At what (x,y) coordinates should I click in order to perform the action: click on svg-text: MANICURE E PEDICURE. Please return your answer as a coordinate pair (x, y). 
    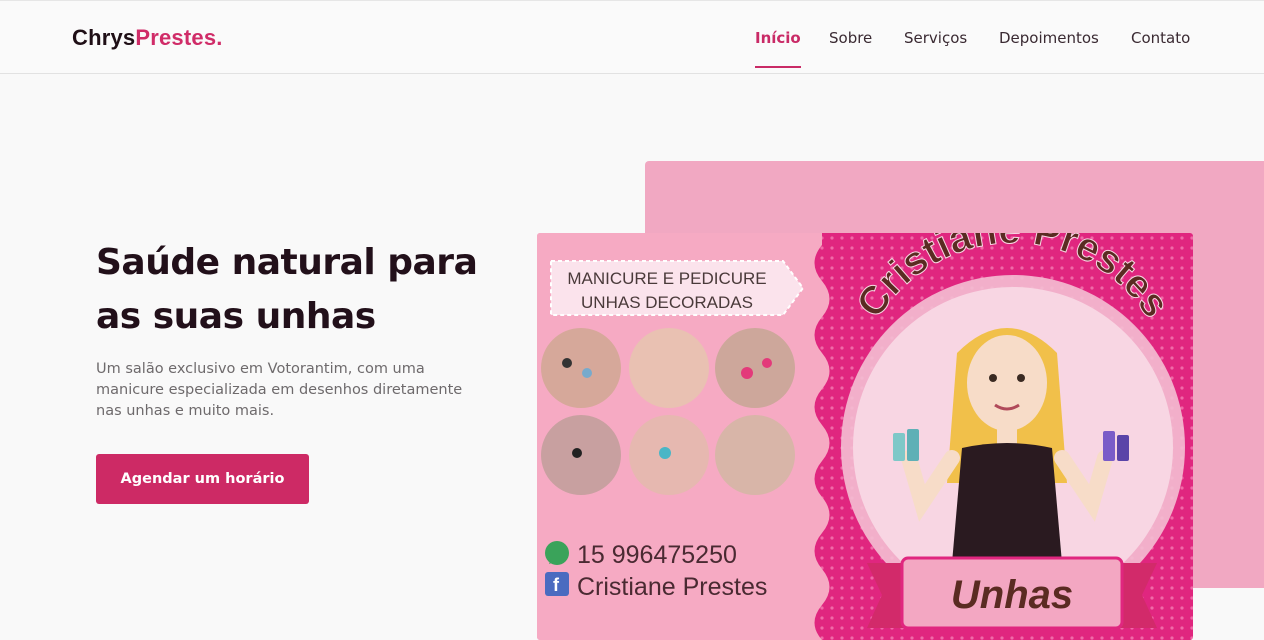
    Looking at the image, I should click on (666, 278).